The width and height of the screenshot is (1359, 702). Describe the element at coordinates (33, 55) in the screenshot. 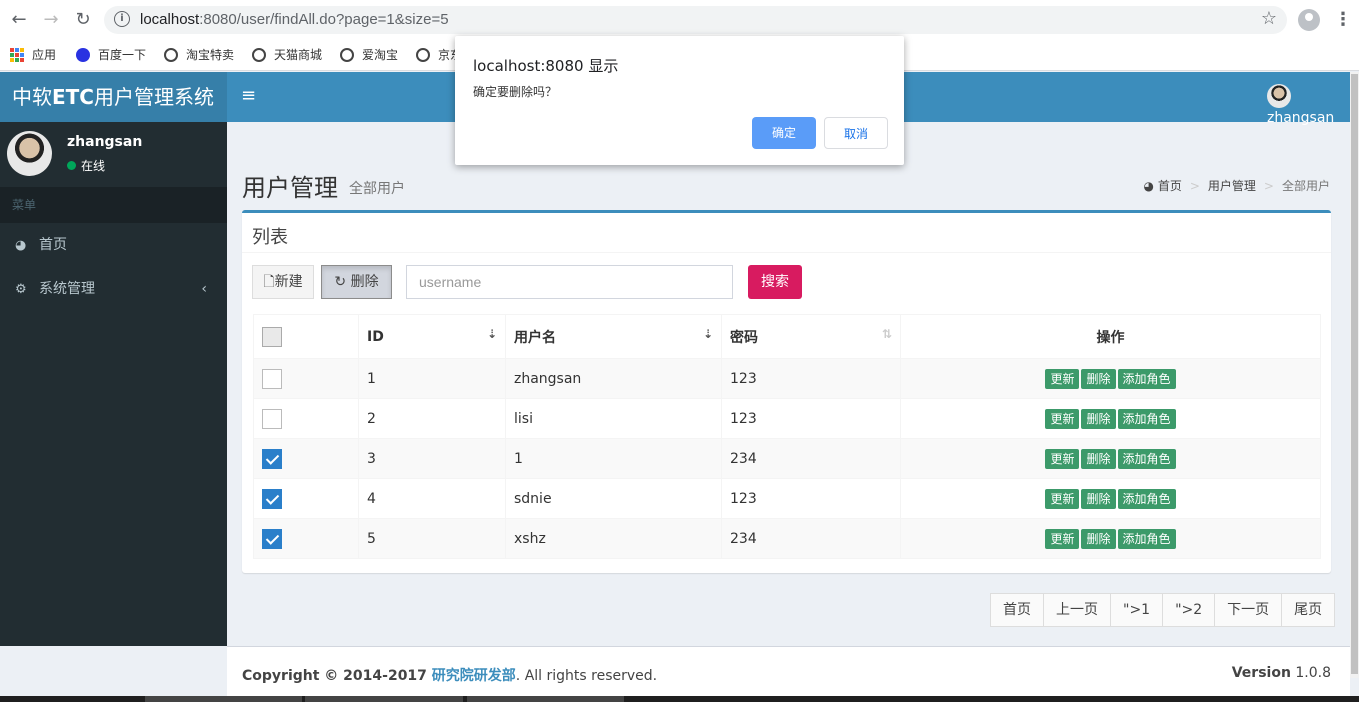

I see `bookmark-apps: 应用` at that location.